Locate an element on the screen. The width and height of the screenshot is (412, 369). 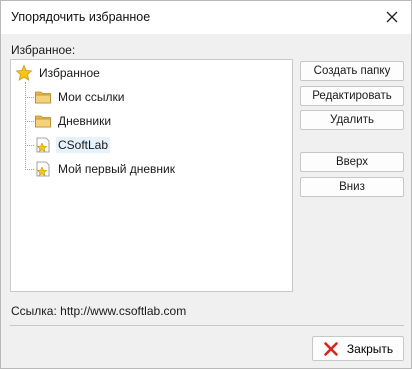
create-folder-button: Создать папку is located at coordinates (352, 71).